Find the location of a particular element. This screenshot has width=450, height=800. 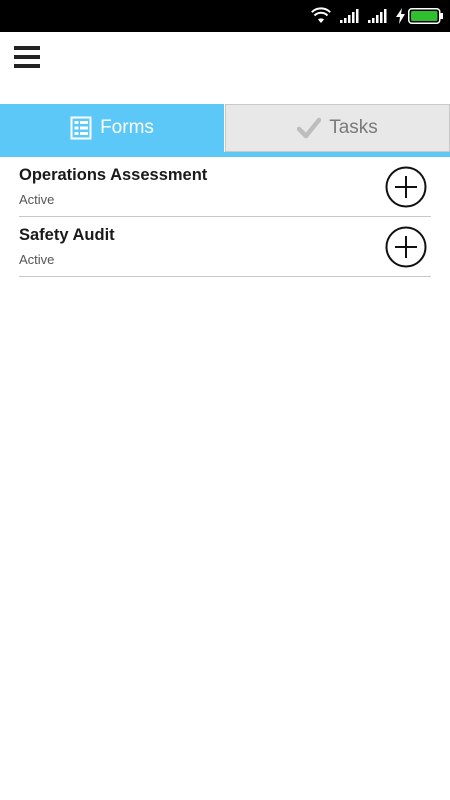

form-title: Safety Audit is located at coordinates (67, 235).